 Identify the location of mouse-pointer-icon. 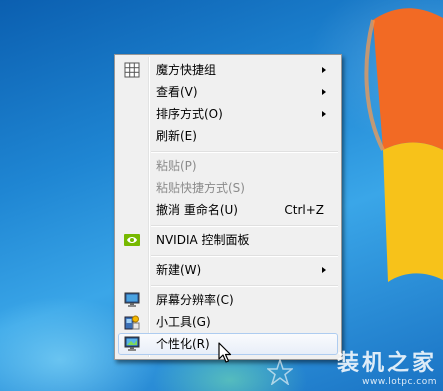
(225, 352).